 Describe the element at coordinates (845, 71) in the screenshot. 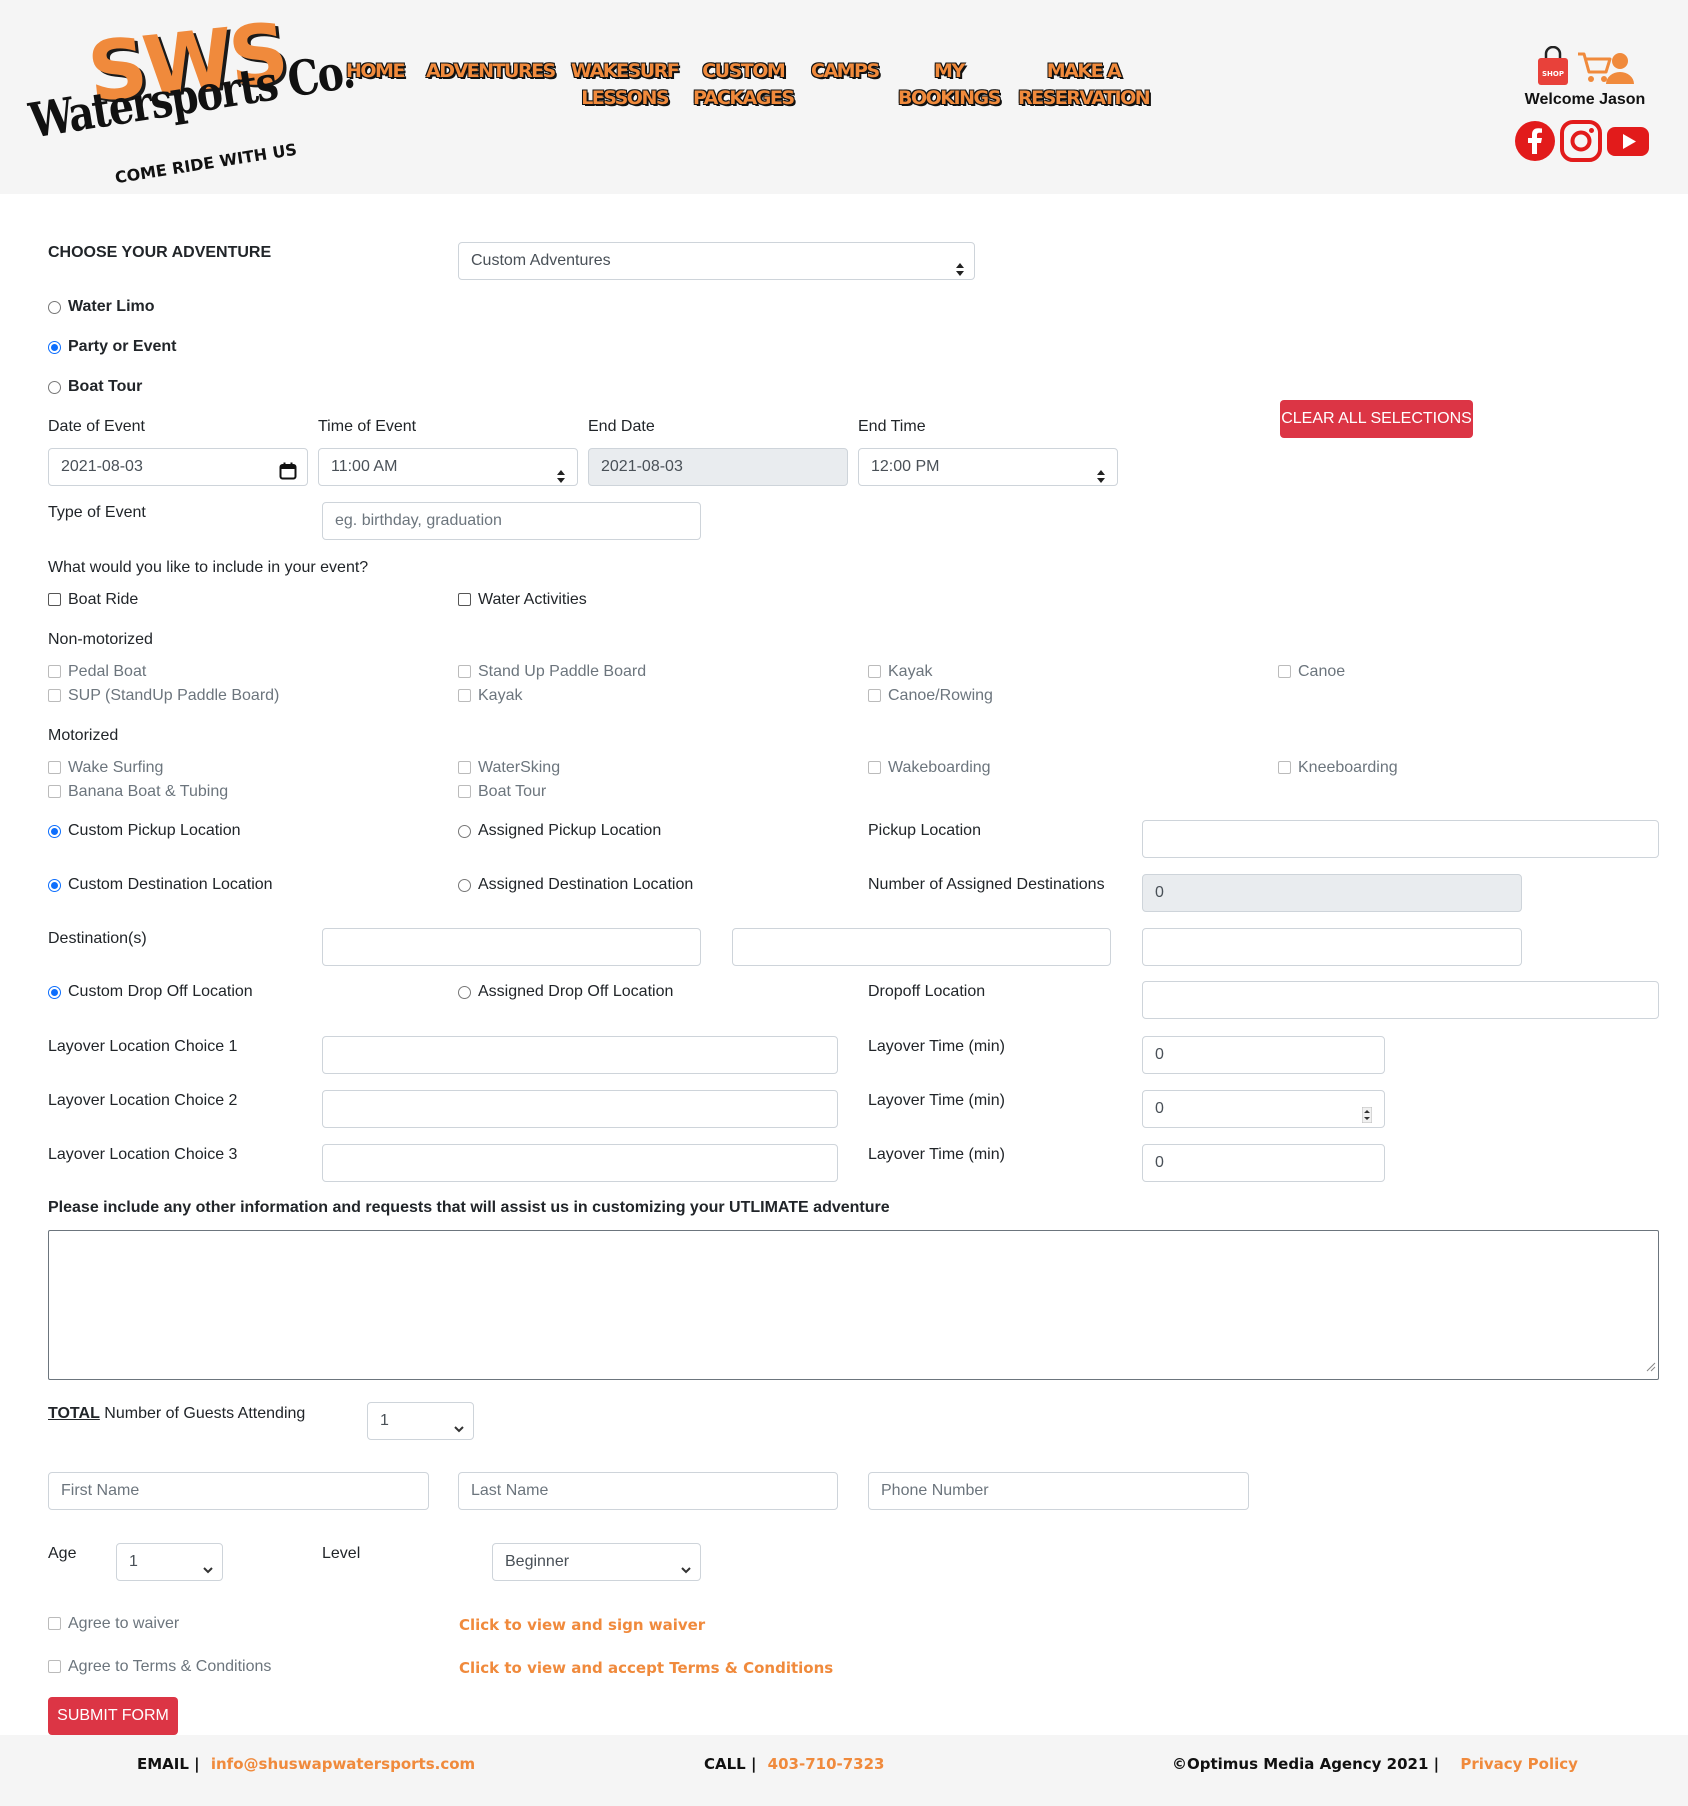

I see `nav-camps: CAMPS` at that location.